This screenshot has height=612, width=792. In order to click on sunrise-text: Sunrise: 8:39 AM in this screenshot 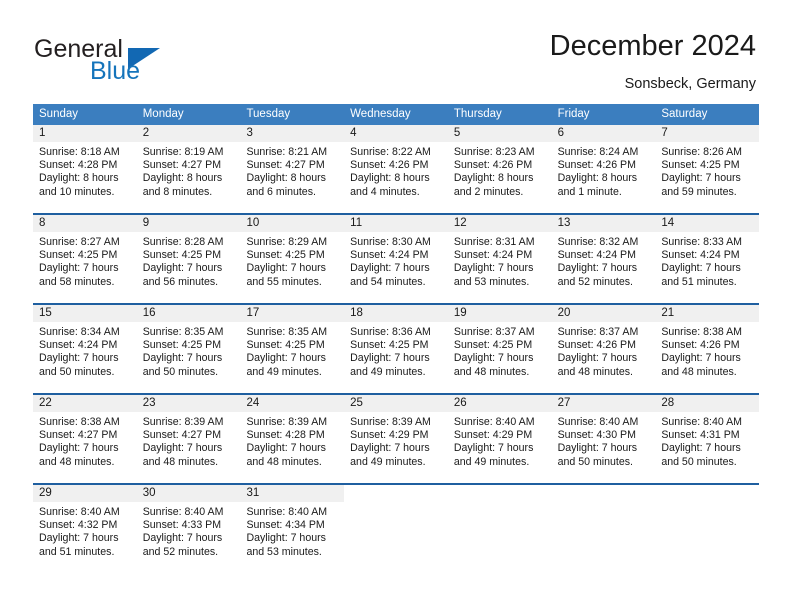, I will do `click(390, 422)`.